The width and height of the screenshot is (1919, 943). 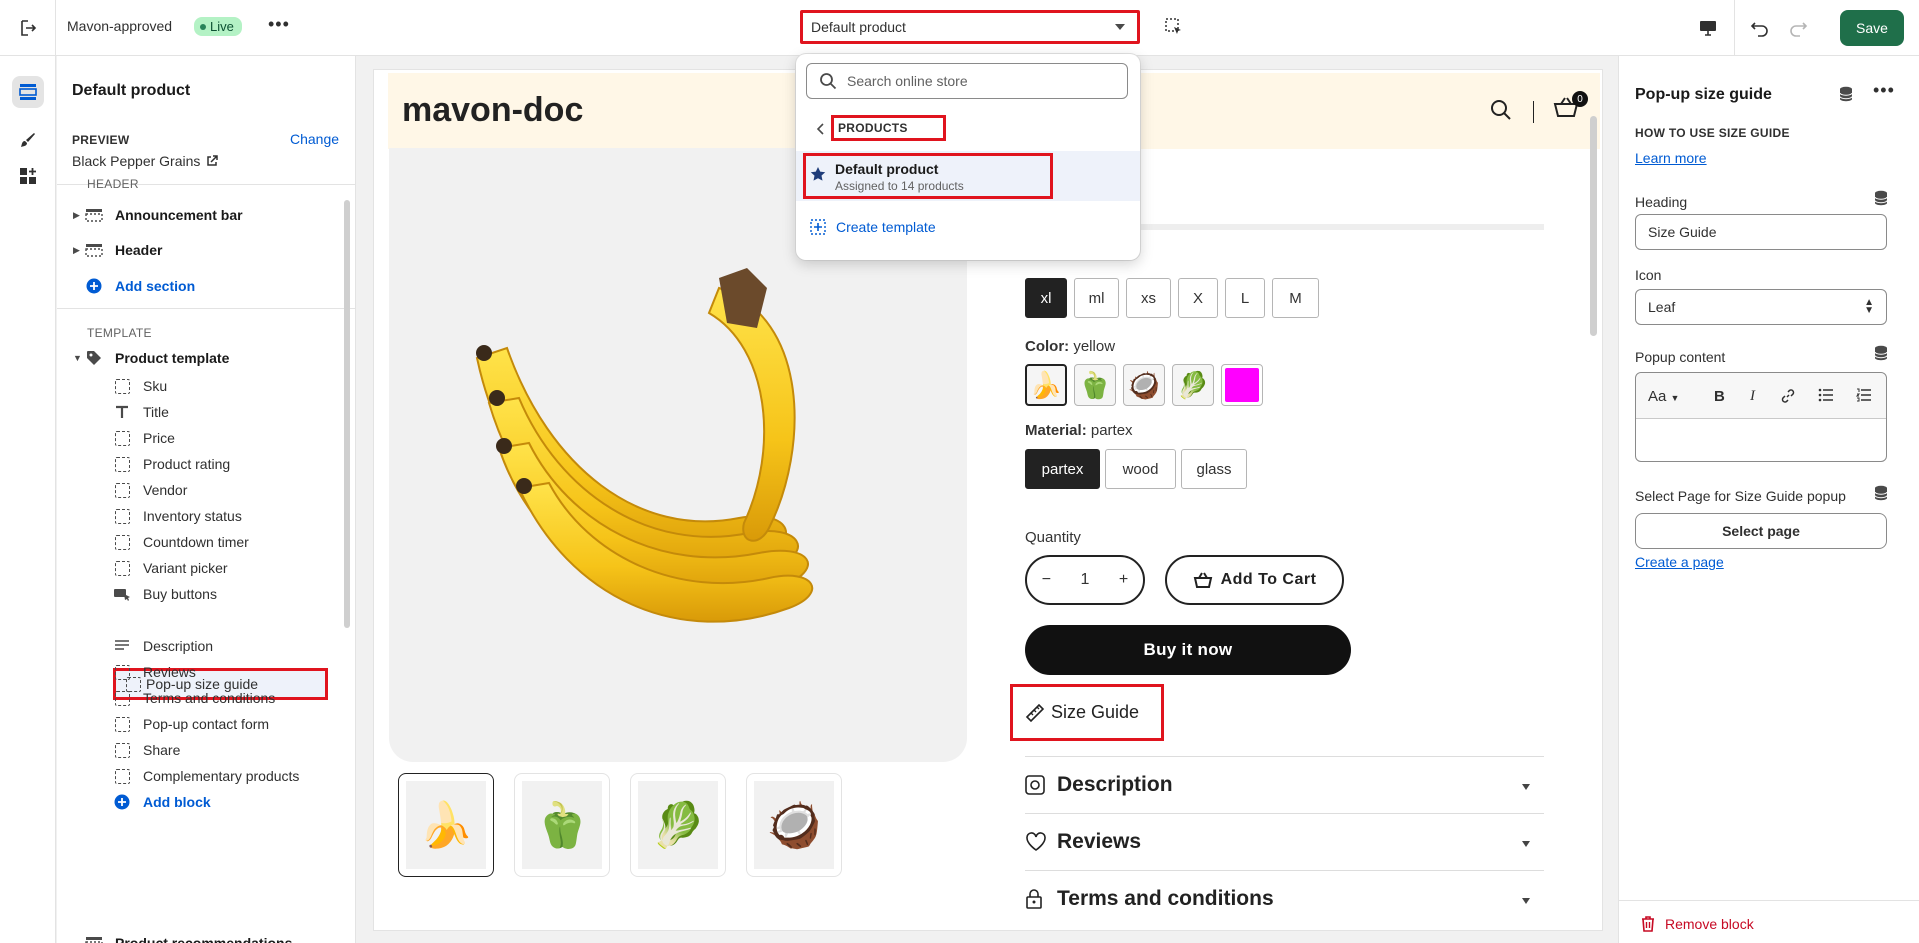 I want to click on block-label: Pop-up contact form, so click(x=206, y=724).